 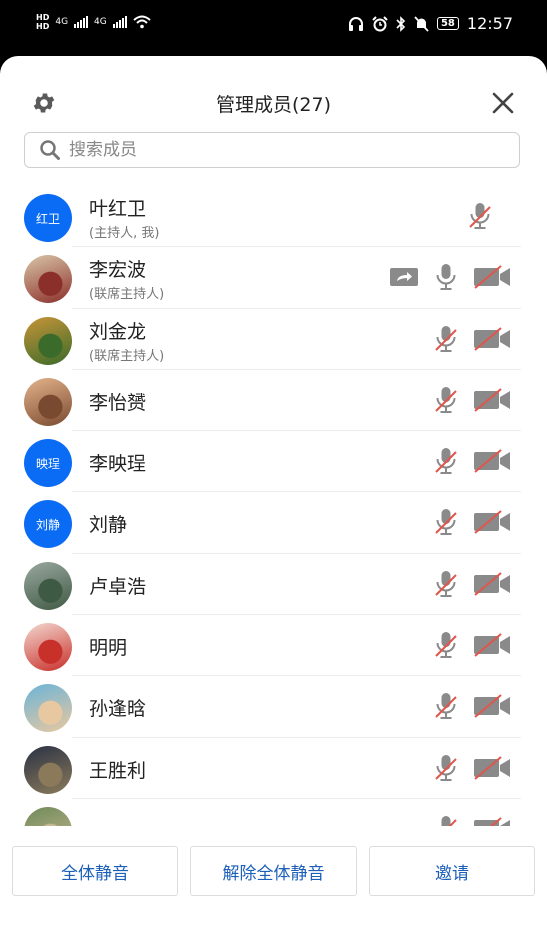 I want to click on battery-indicator: 58, so click(x=447, y=23).